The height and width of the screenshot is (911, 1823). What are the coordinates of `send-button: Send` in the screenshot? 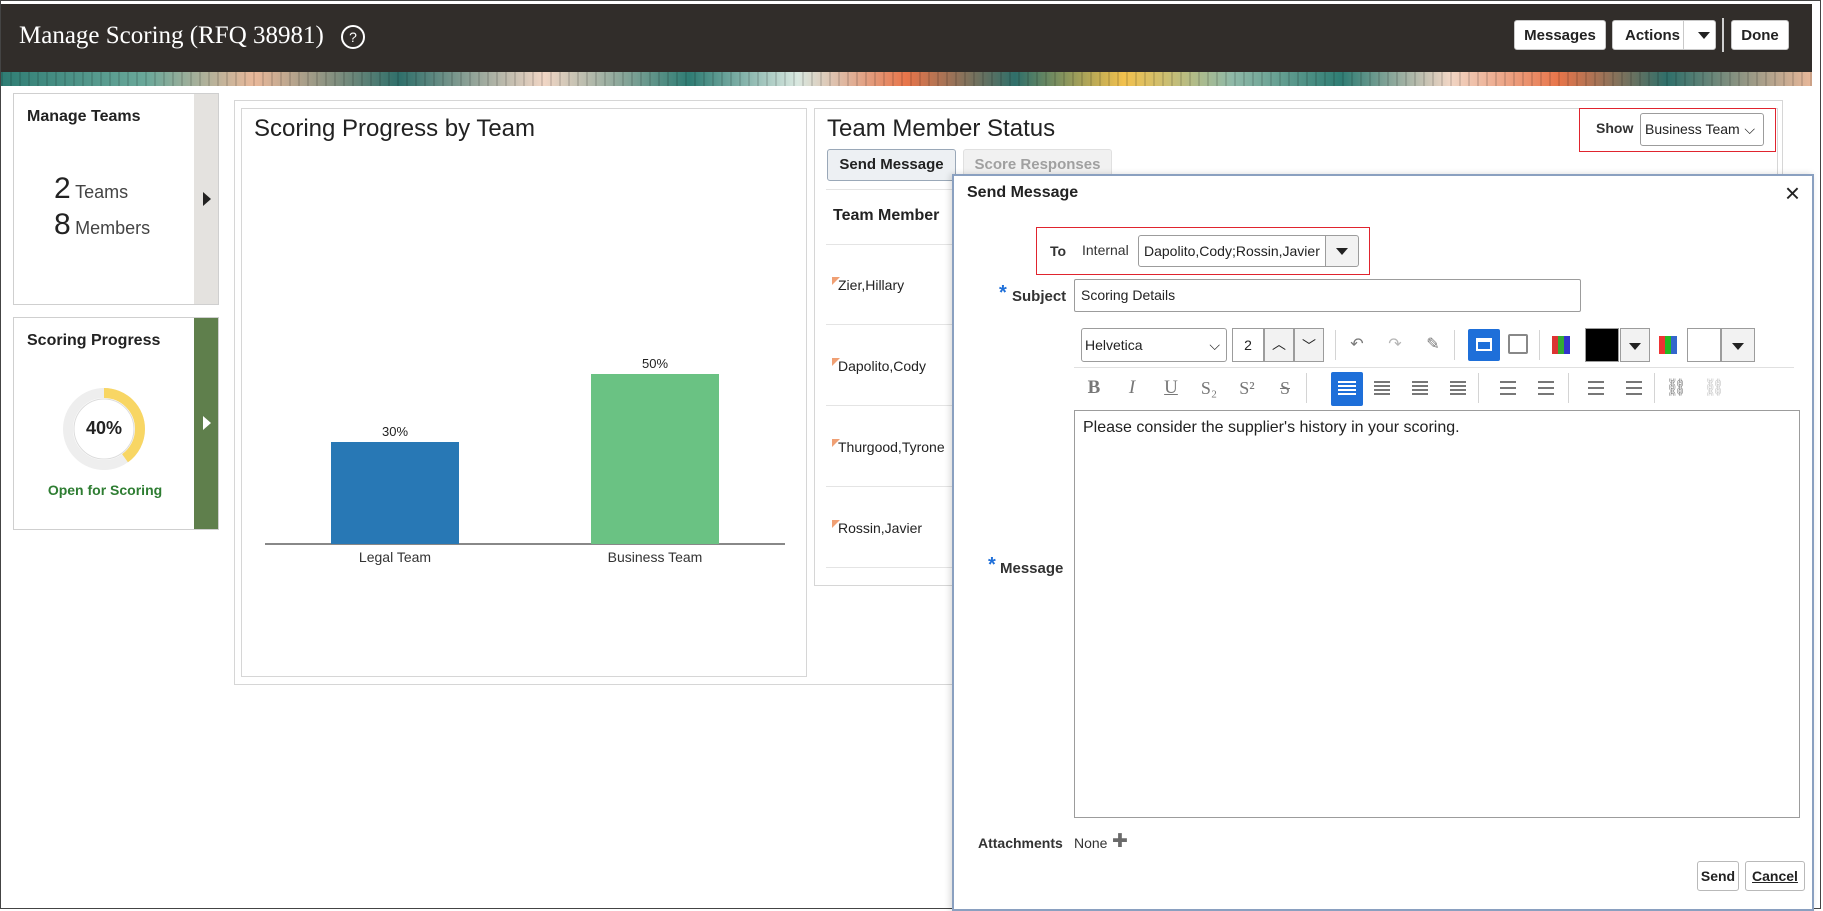 It's located at (1718, 876).